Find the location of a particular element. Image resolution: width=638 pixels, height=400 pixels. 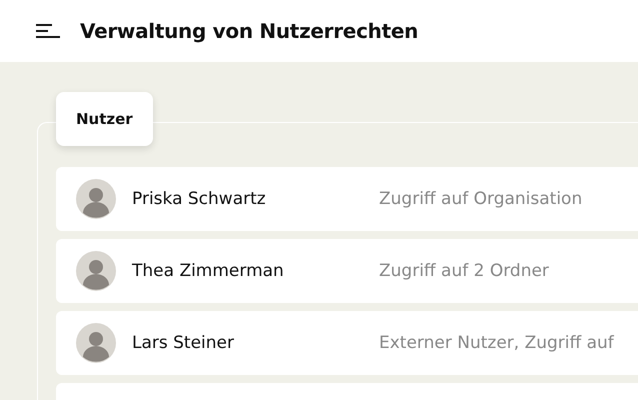

user-row: Priska Schwartz Zugriff auf Organisation is located at coordinates (347, 199).